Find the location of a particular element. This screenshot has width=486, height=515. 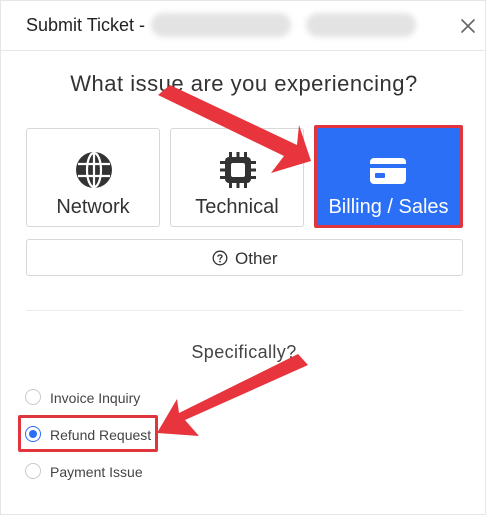

category-billing-sales-button: Billing / Sales is located at coordinates (388, 176).